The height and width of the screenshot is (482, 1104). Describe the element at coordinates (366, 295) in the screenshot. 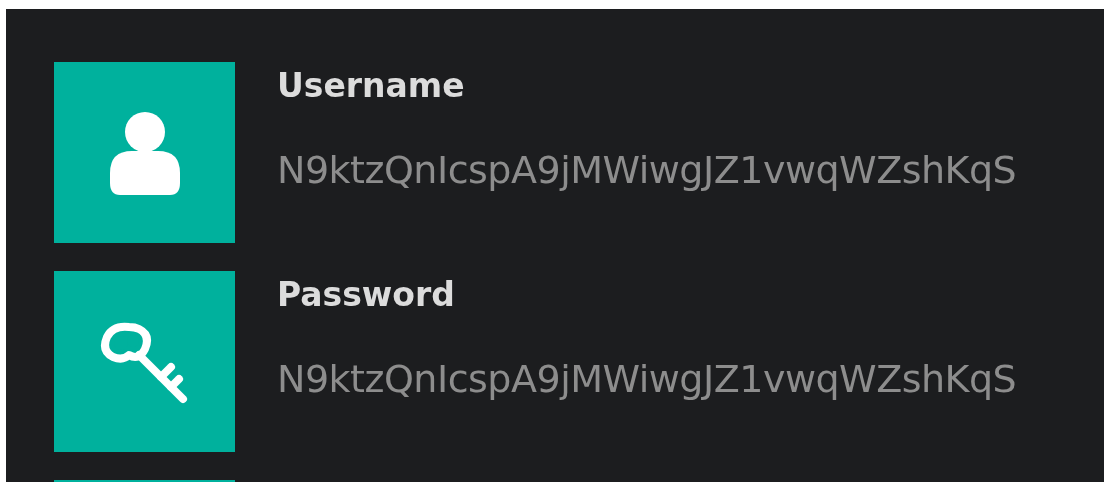

I see `field-label: Password` at that location.